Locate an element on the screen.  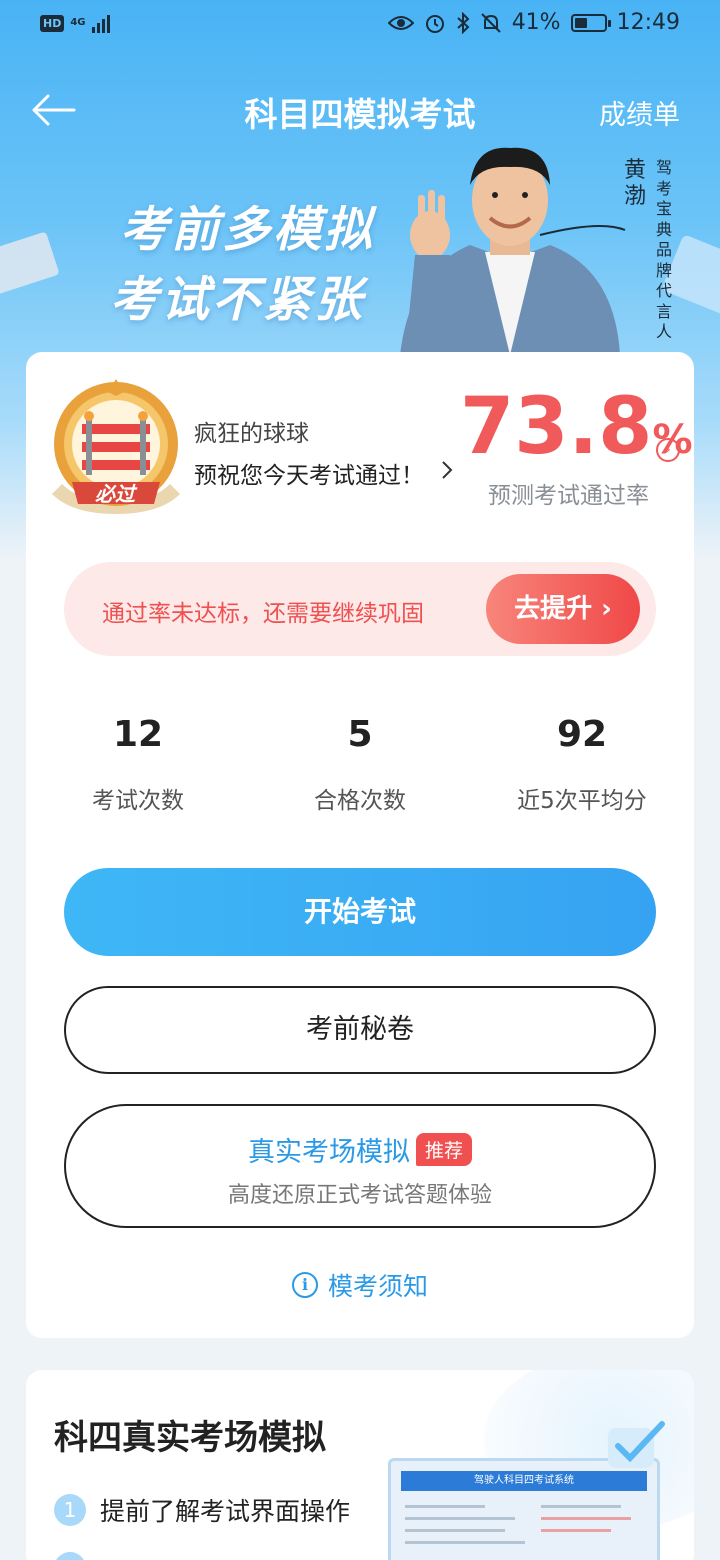
screen-title: 驾驶人科目四考试系统 is located at coordinates (524, 1481).